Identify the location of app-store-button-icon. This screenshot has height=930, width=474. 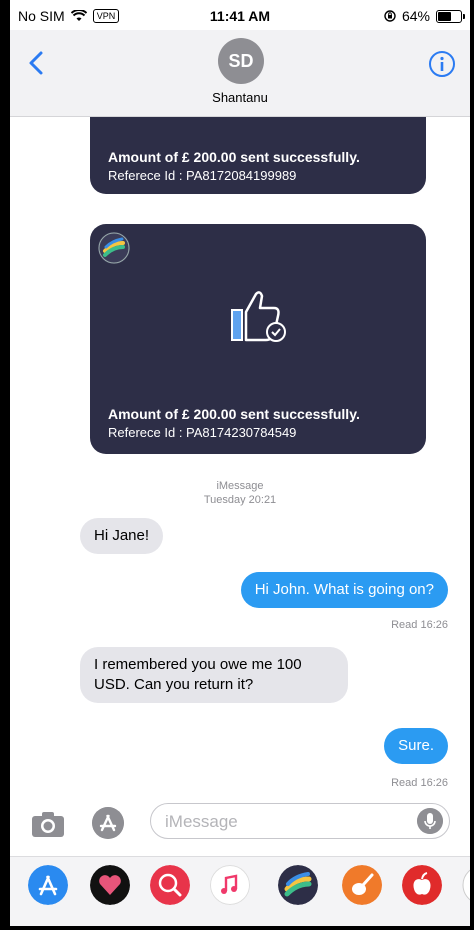
(108, 823).